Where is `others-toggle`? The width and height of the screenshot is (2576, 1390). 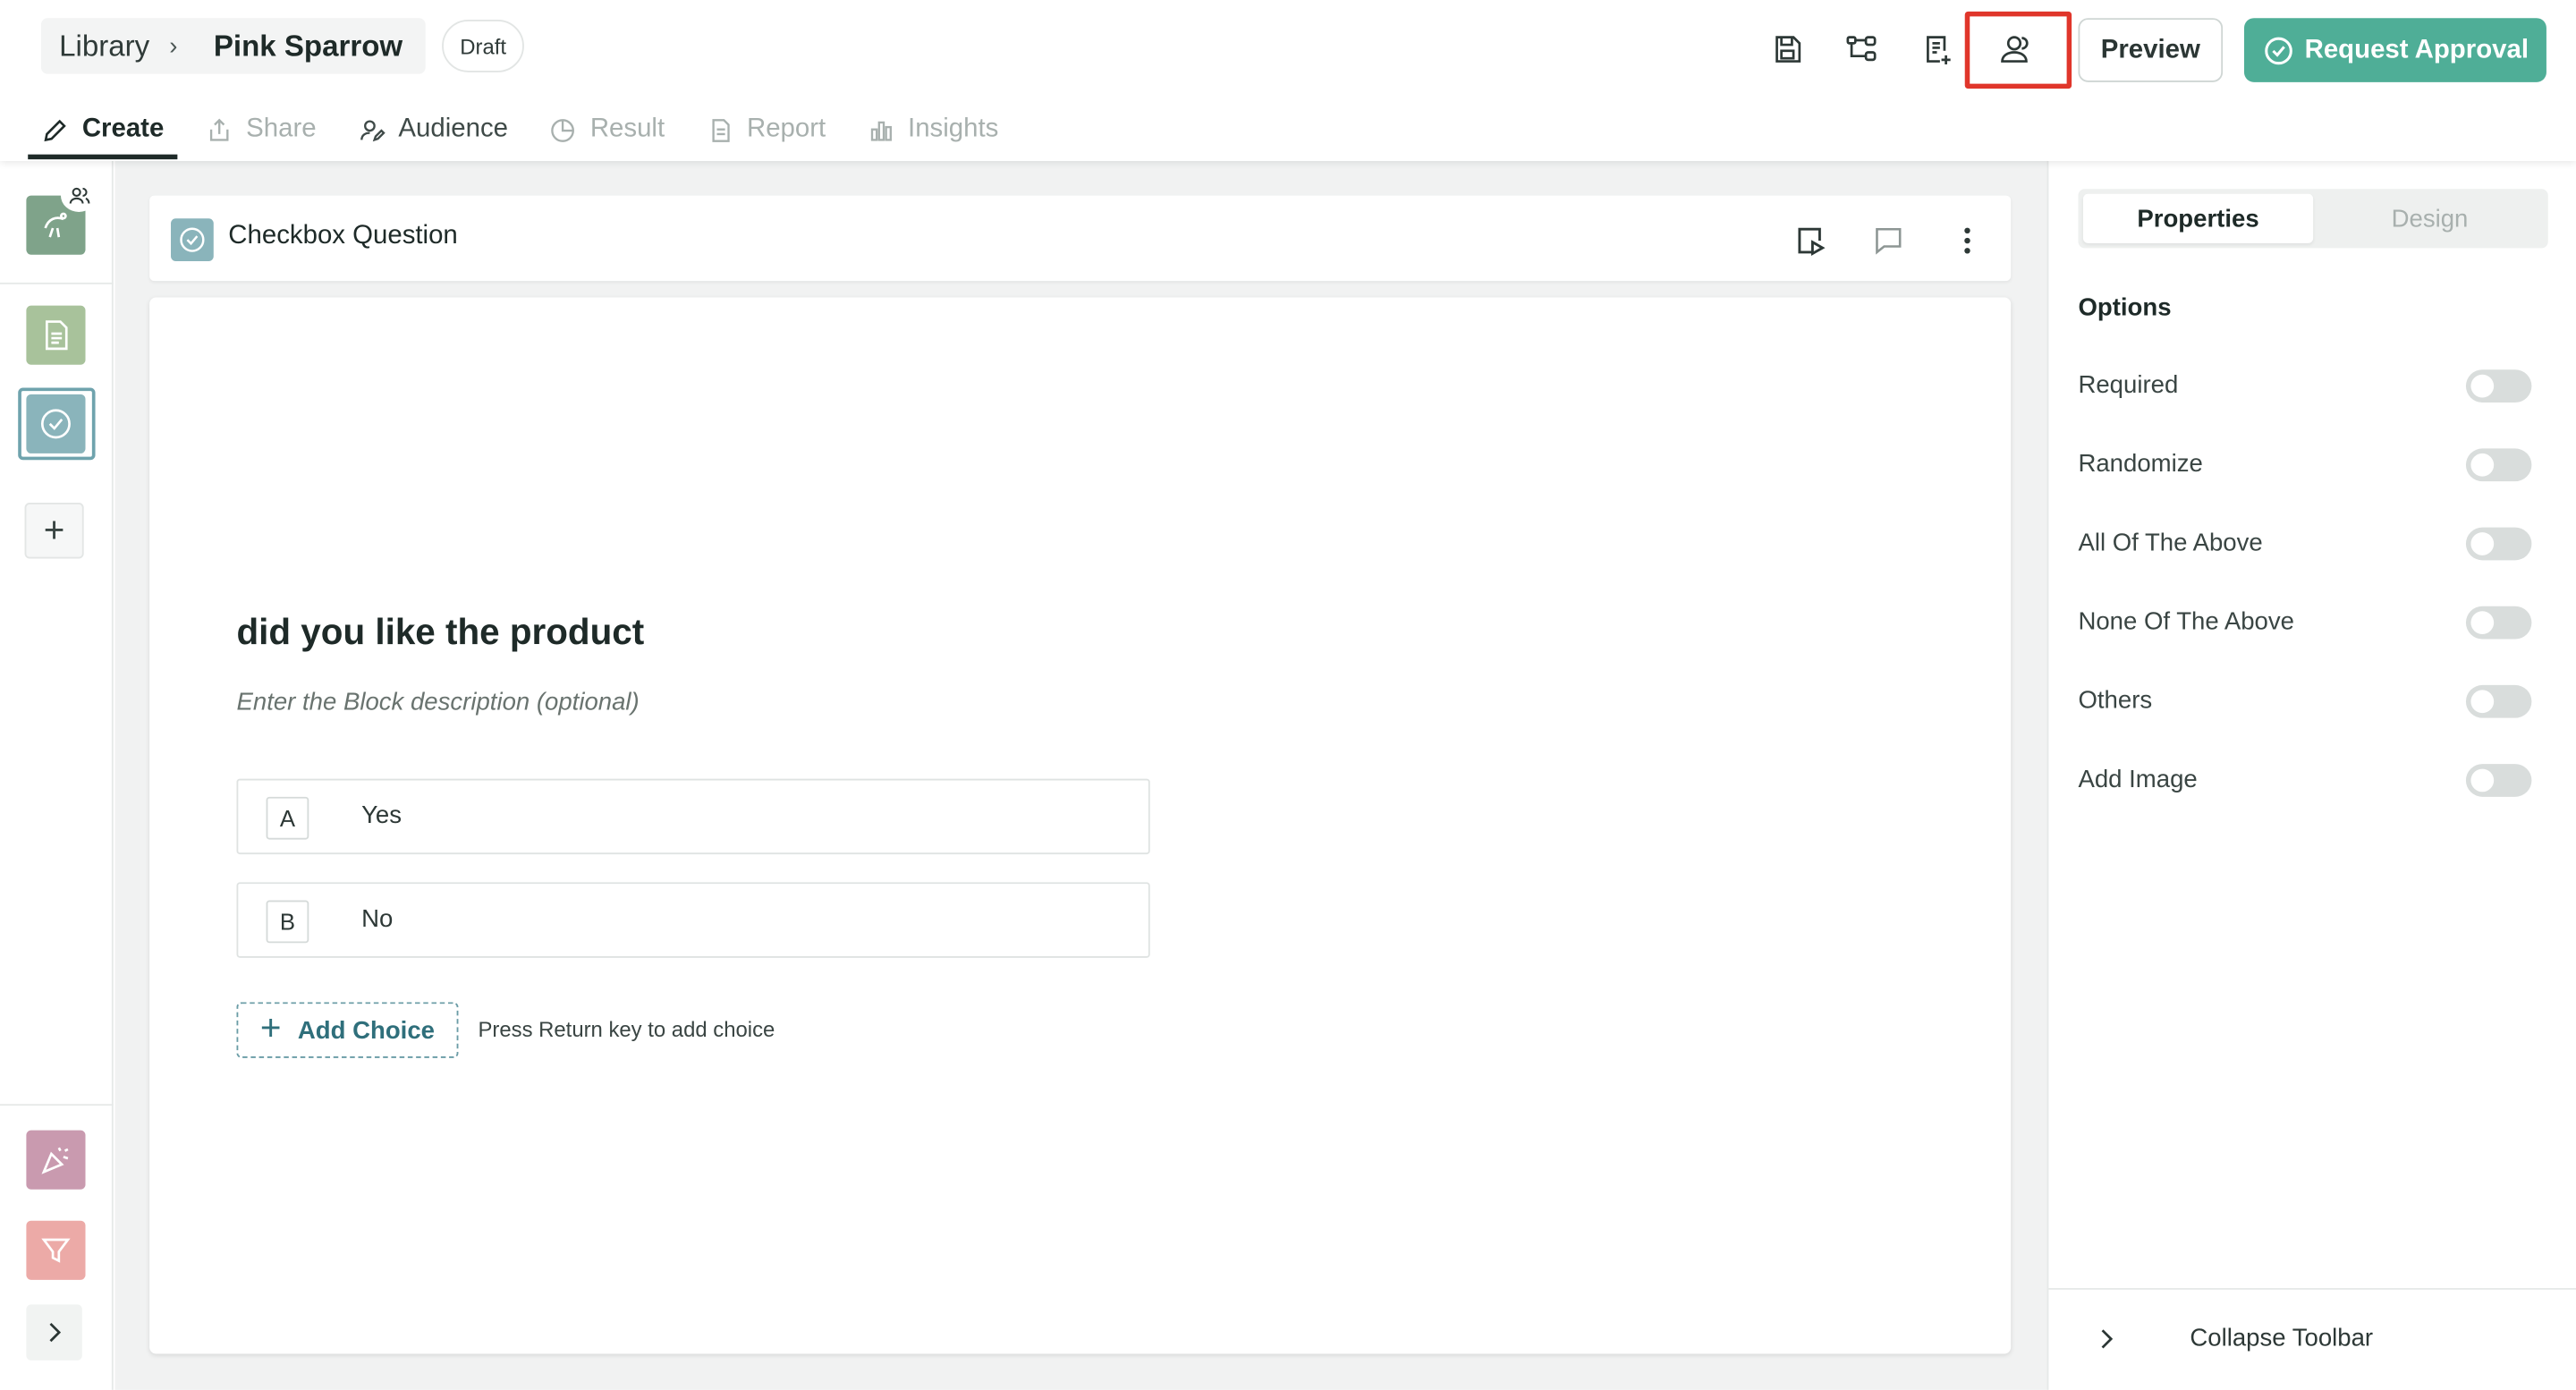
others-toggle is located at coordinates (2498, 701).